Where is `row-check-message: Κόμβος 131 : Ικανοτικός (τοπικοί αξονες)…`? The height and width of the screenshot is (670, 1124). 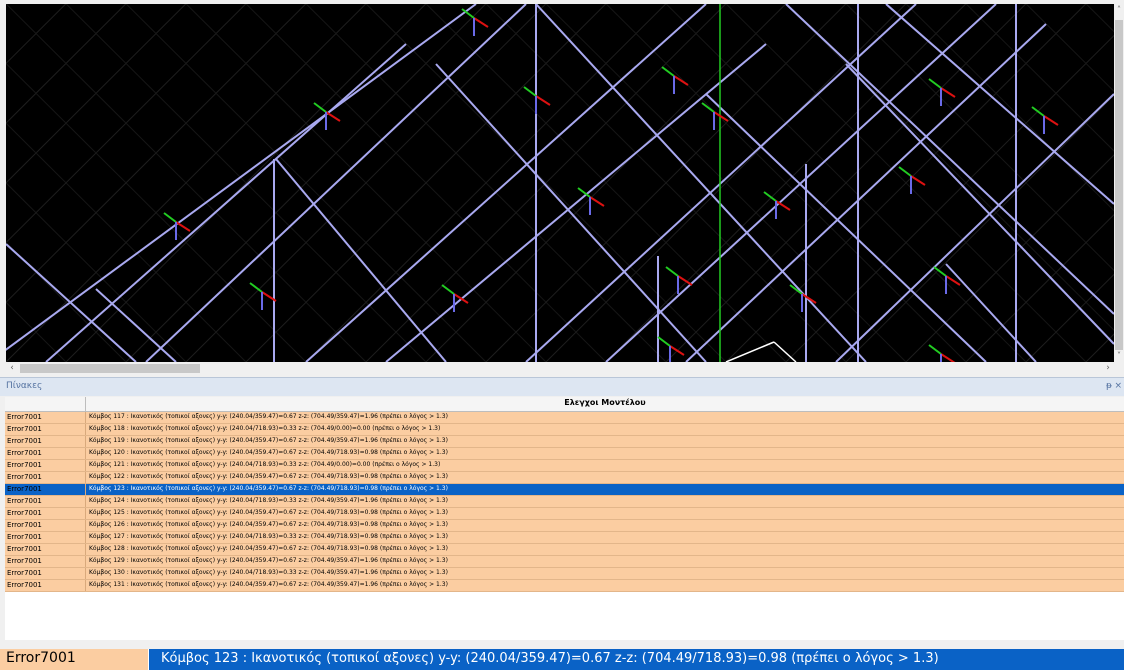 row-check-message: Κόμβος 131 : Ικανοτικός (τοπικοί αξονες)… is located at coordinates (268, 584).